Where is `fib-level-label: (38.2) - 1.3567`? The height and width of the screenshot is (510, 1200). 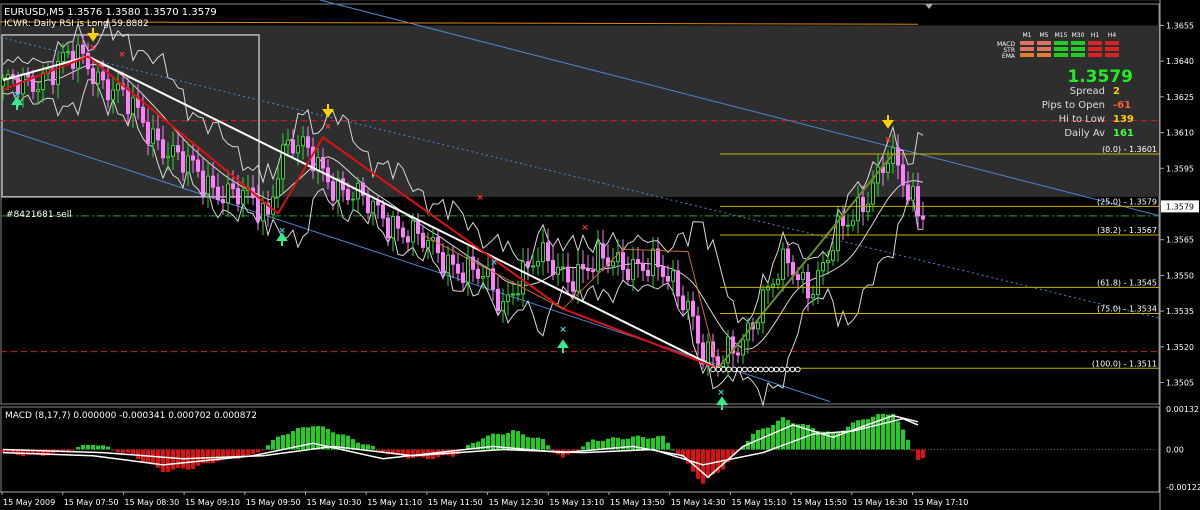
fib-level-label: (38.2) - 1.3567 is located at coordinates (1127, 230).